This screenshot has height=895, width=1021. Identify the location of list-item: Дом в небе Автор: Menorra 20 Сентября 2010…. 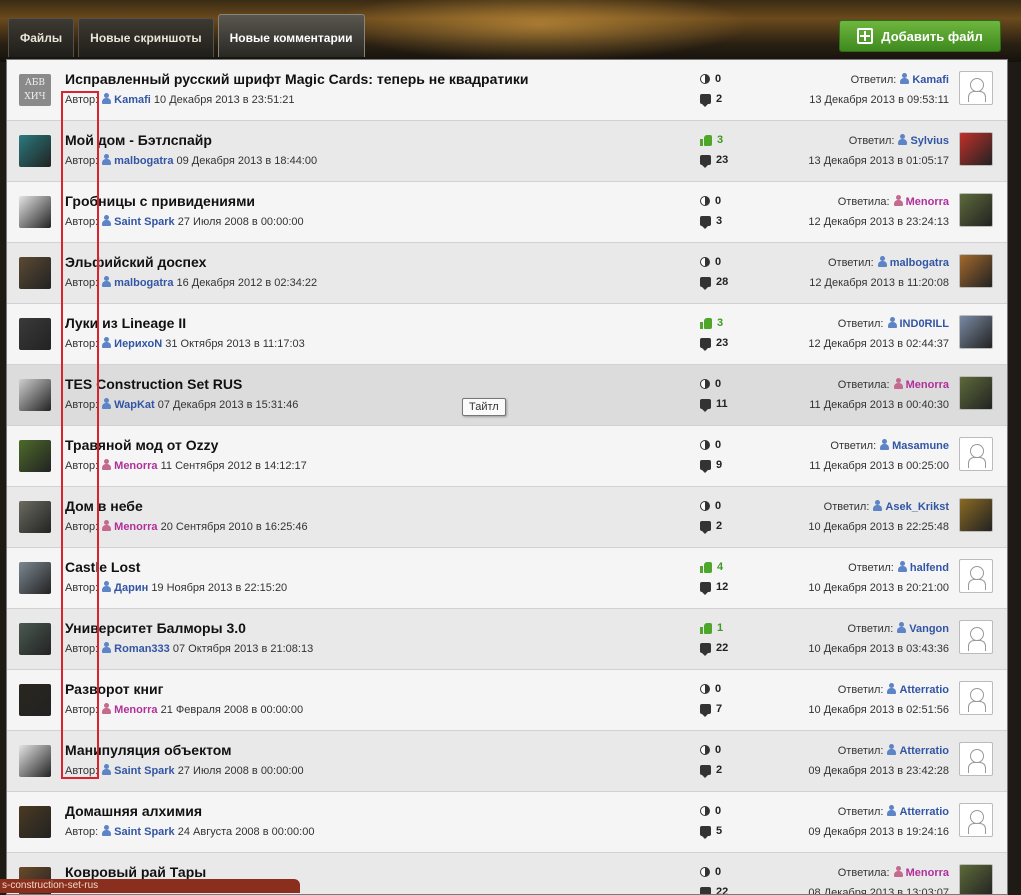
(507, 517).